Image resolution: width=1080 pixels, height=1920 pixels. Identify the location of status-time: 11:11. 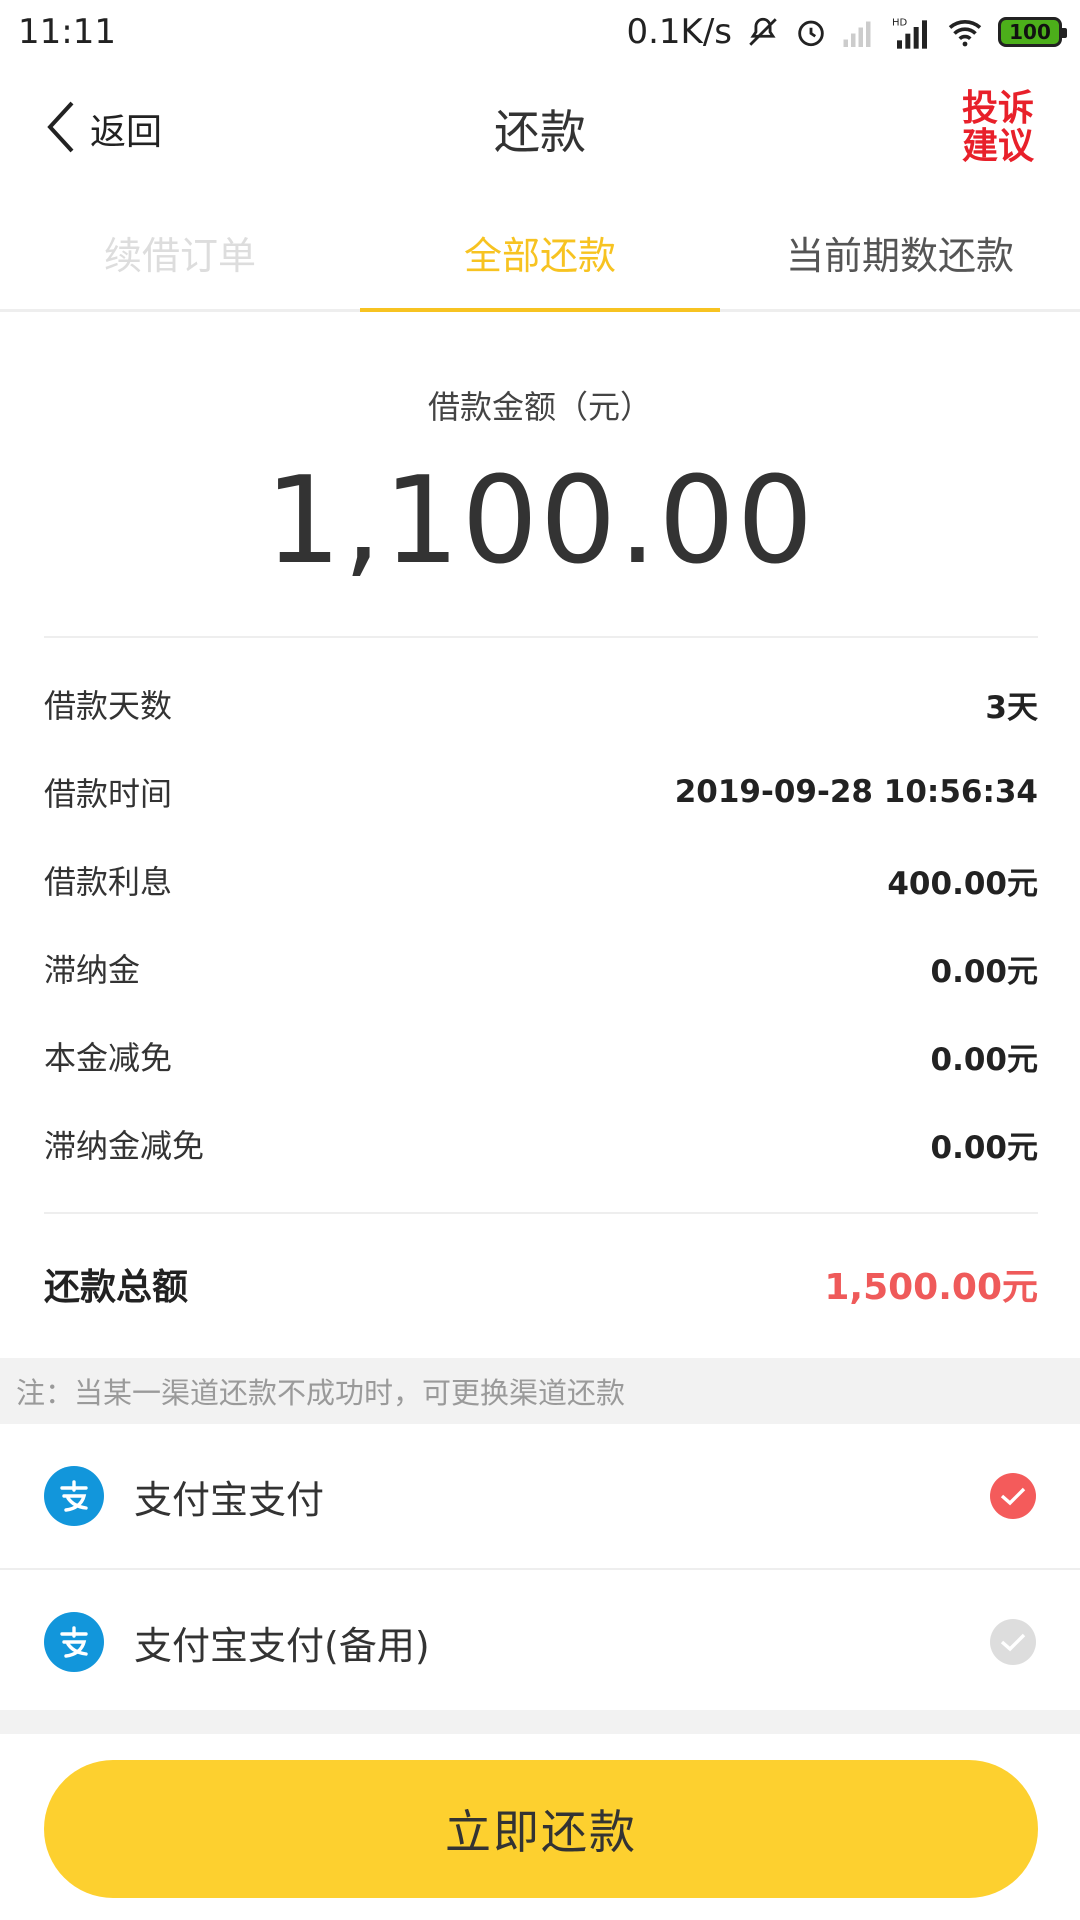
(67, 32).